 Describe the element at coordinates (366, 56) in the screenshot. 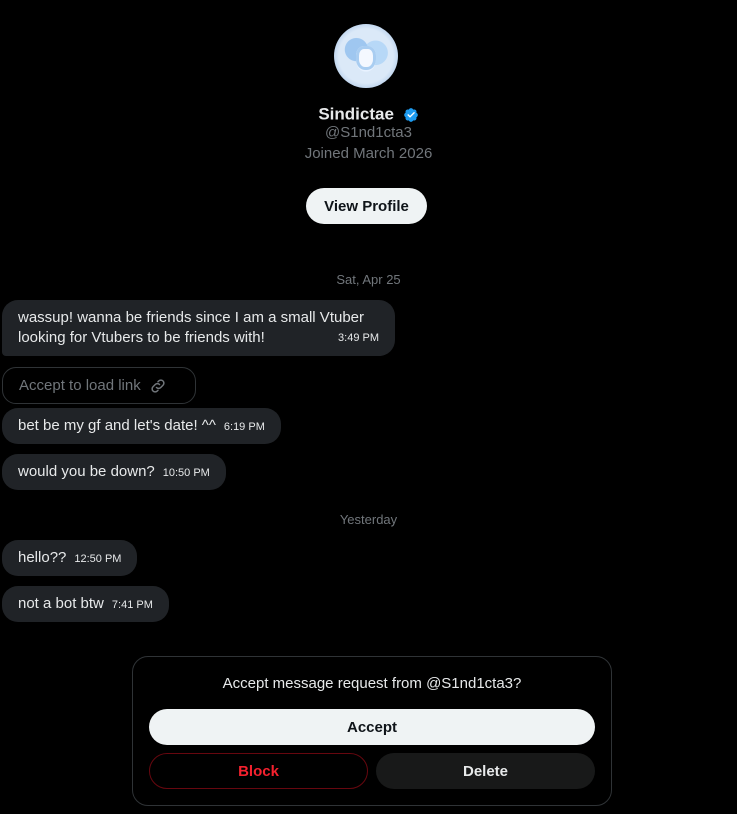

I see `avatar` at that location.